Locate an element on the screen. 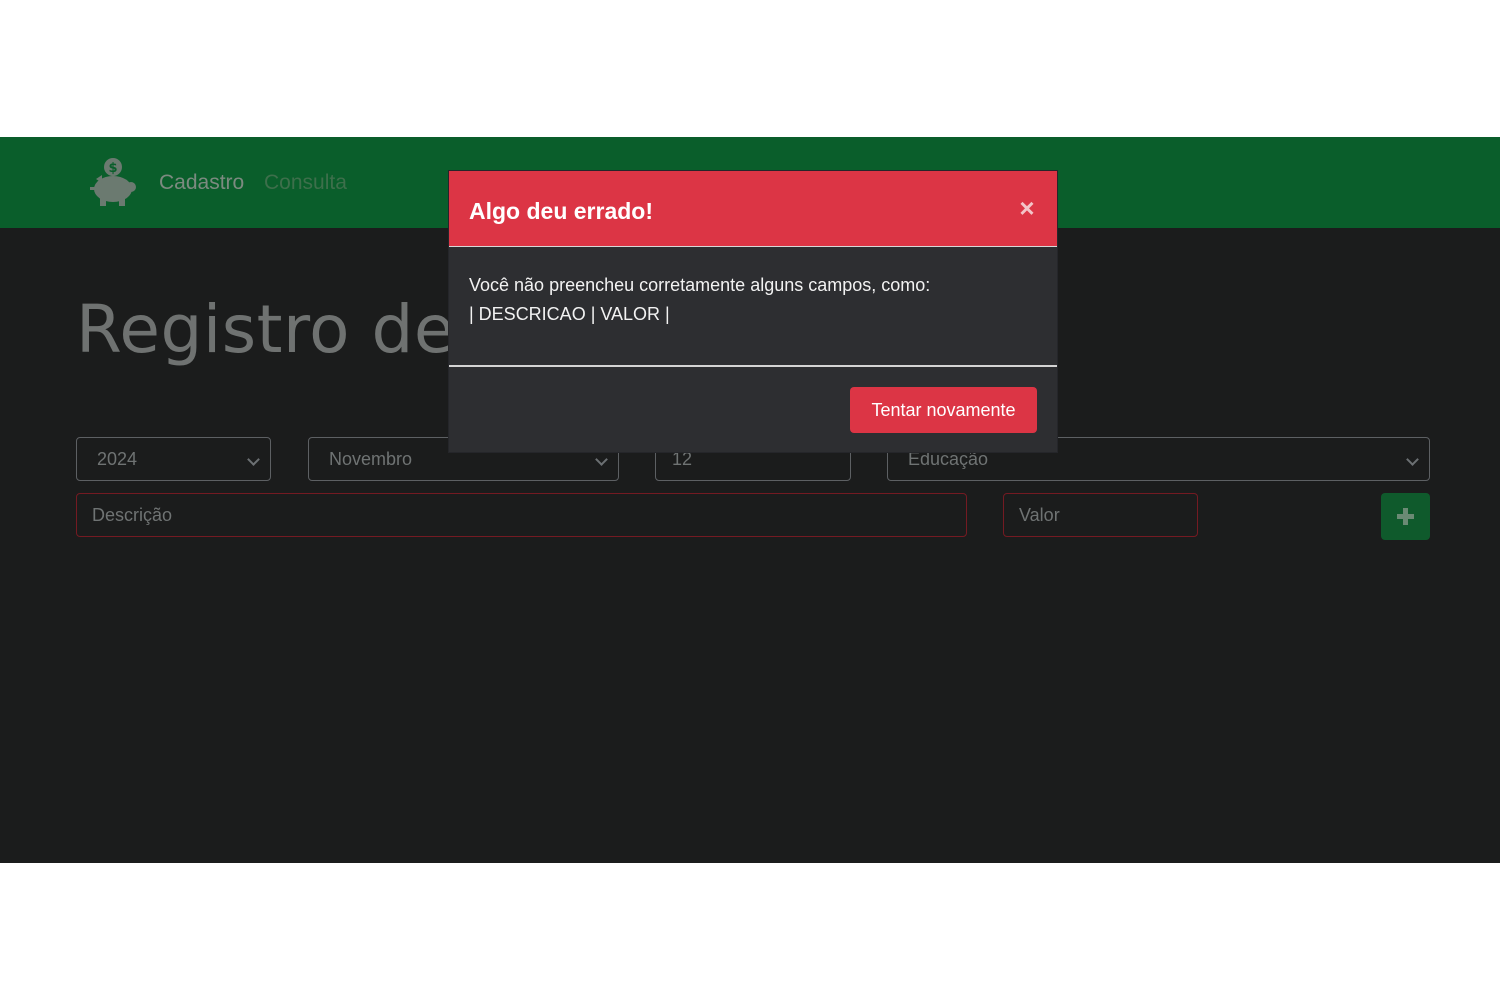 The width and height of the screenshot is (1500, 1000). add-button is located at coordinates (1405, 516).